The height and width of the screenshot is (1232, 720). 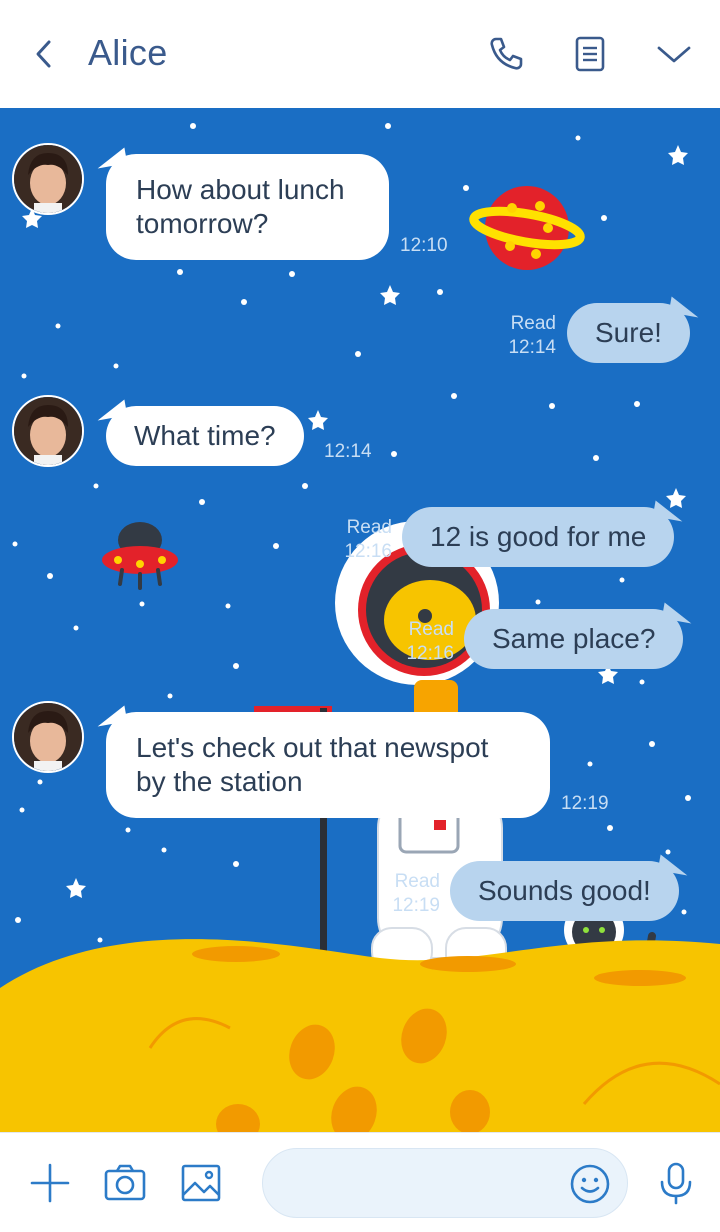 I want to click on notes-icon, so click(x=590, y=54).